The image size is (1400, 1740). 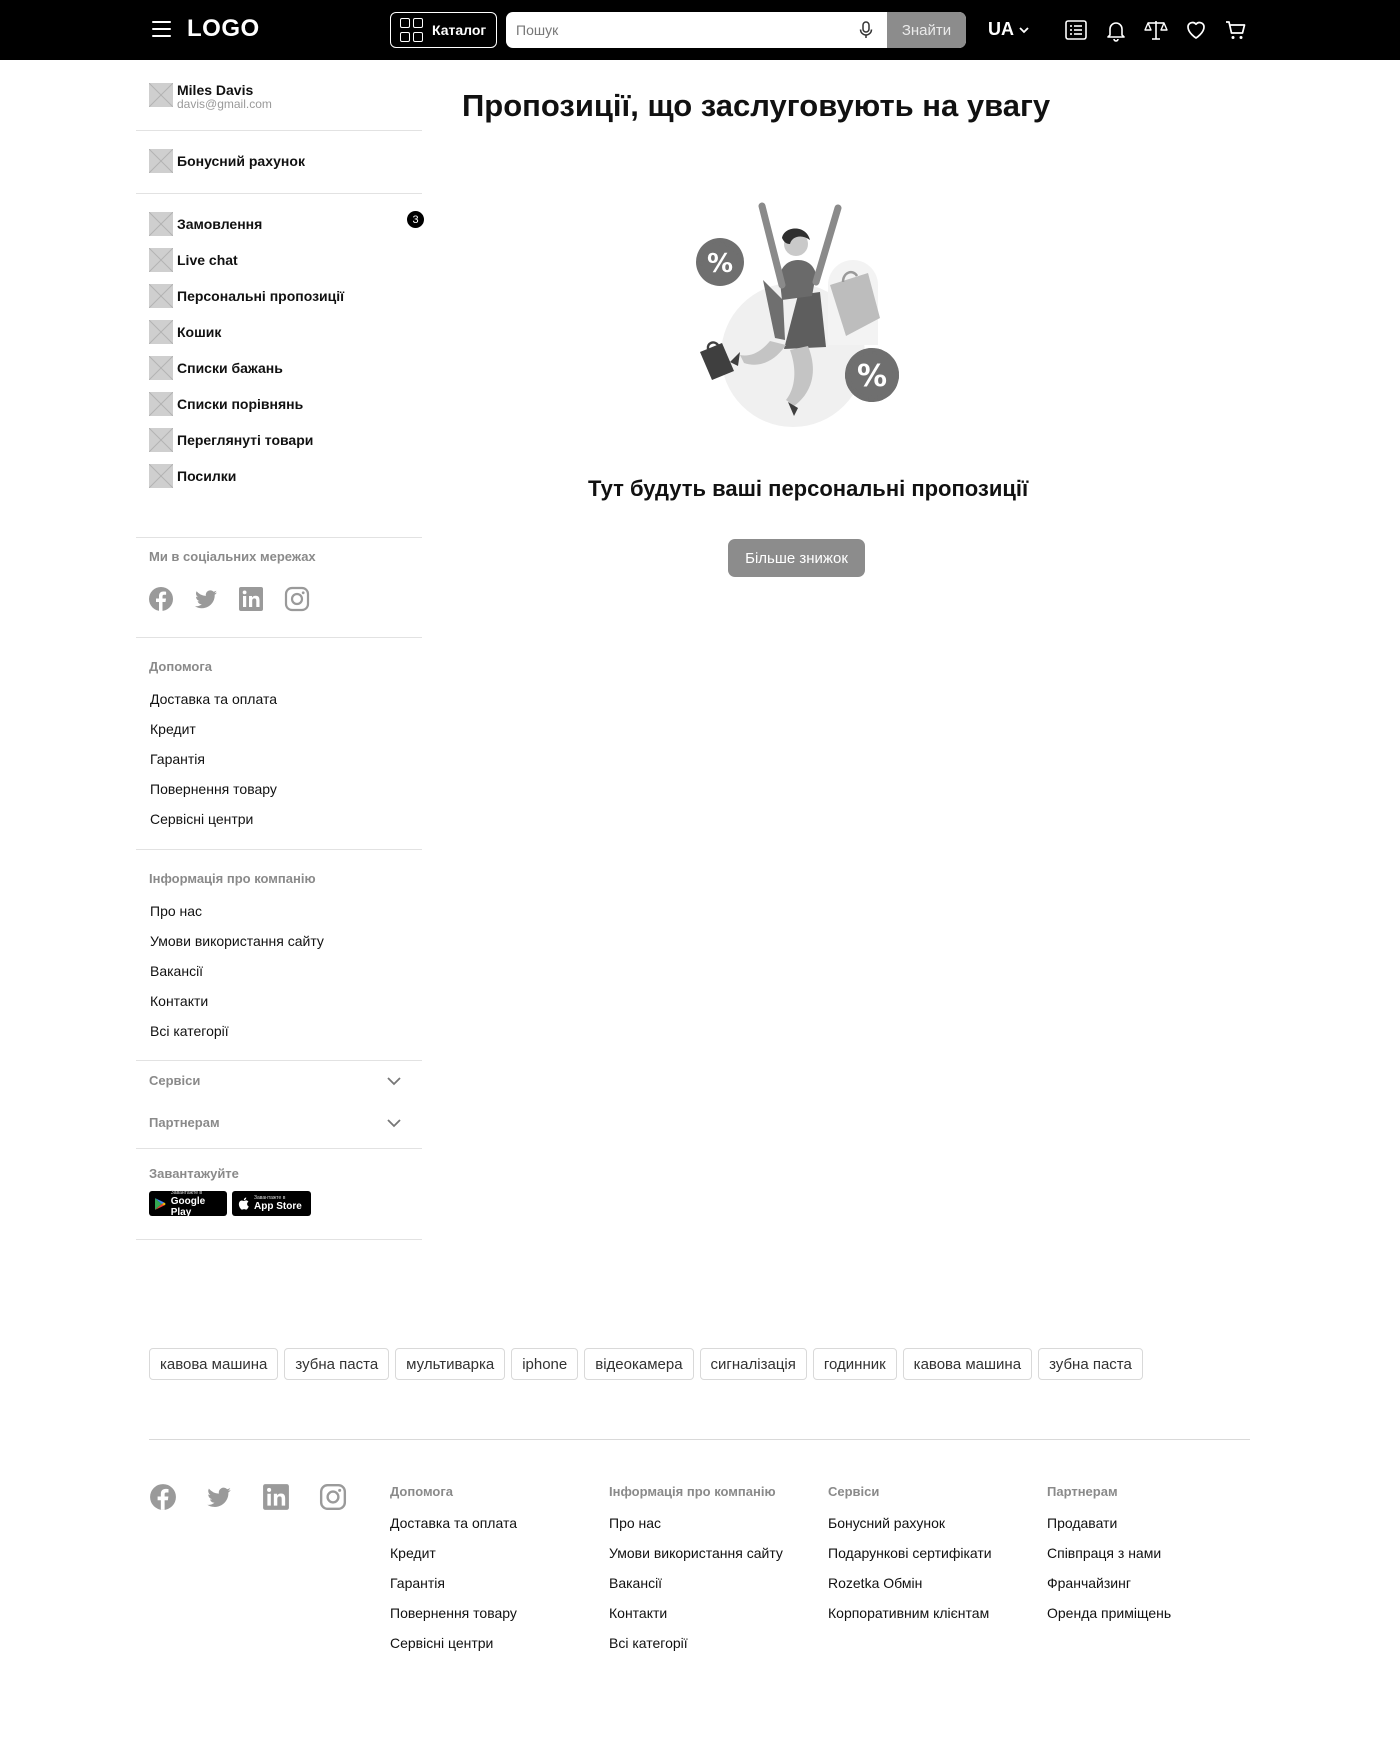 I want to click on sidebar-item-orders: Замовлення, so click(x=205, y=224).